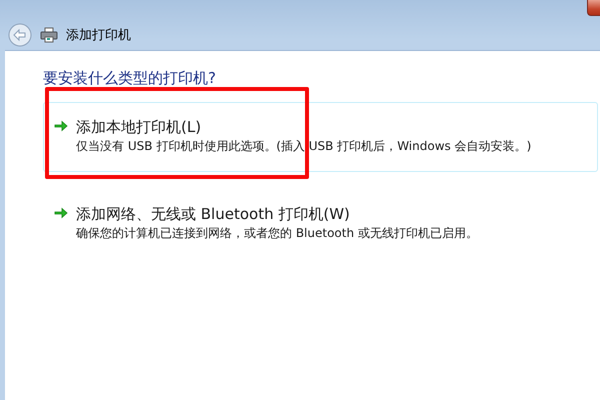 Image resolution: width=600 pixels, height=400 pixels. What do you see at coordinates (130, 78) in the screenshot?
I see `heading: 要安装什么类型的打印机?` at bounding box center [130, 78].